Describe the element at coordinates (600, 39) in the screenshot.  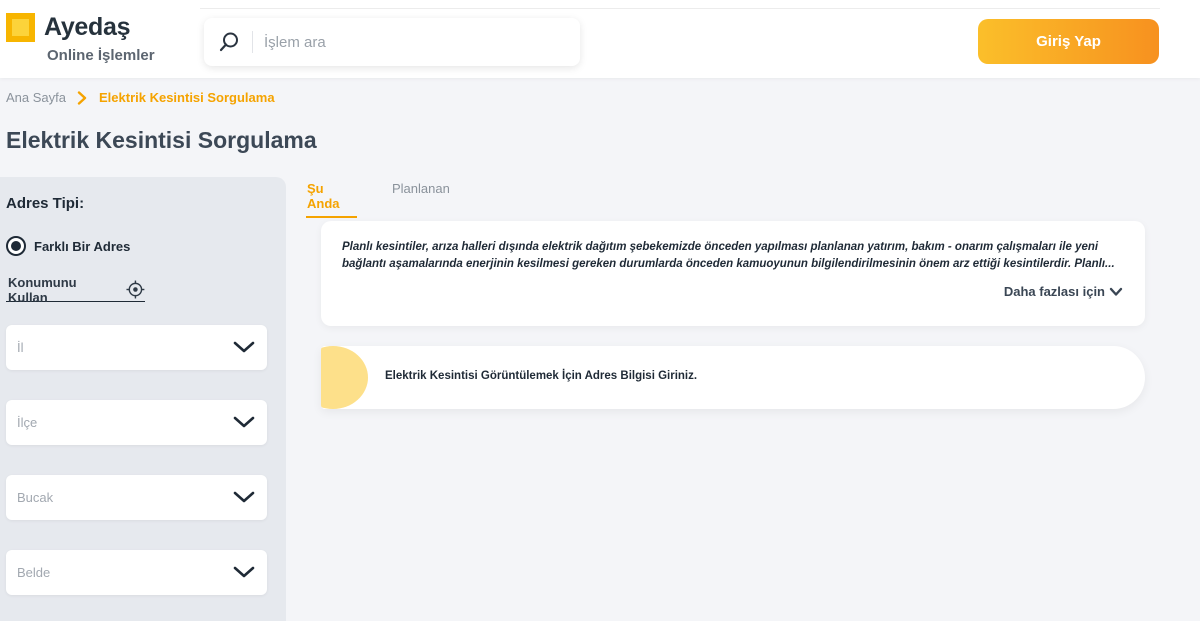
I see `header: Ayedaş Online İşlemler Giriş Yap` at that location.